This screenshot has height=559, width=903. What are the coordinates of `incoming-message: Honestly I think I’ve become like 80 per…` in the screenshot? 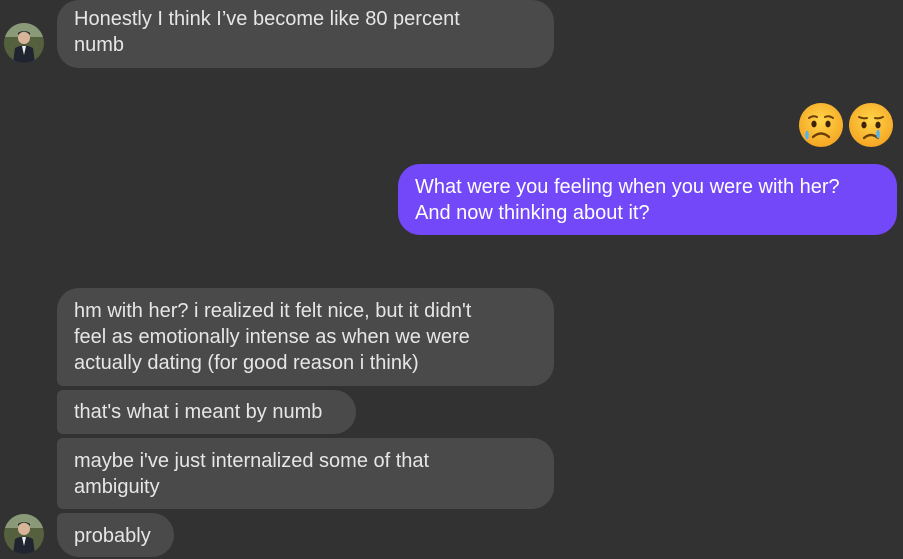 It's located at (305, 34).